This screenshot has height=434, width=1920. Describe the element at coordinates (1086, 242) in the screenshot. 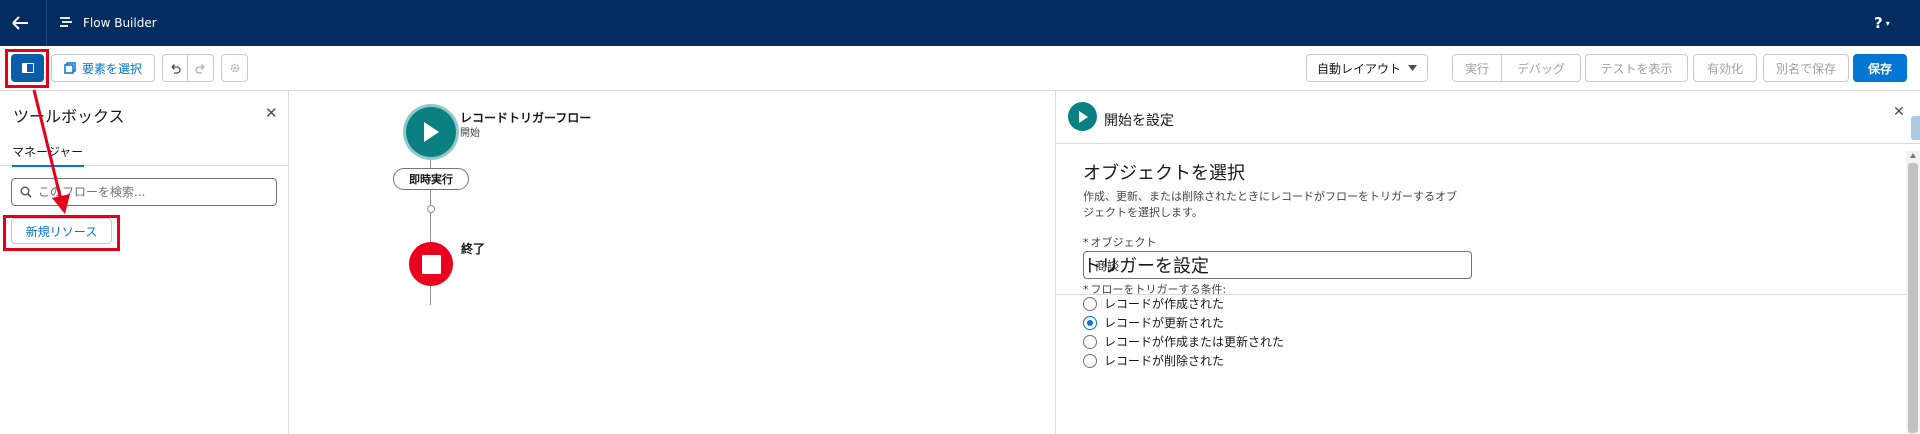

I see `required-mark: *` at that location.